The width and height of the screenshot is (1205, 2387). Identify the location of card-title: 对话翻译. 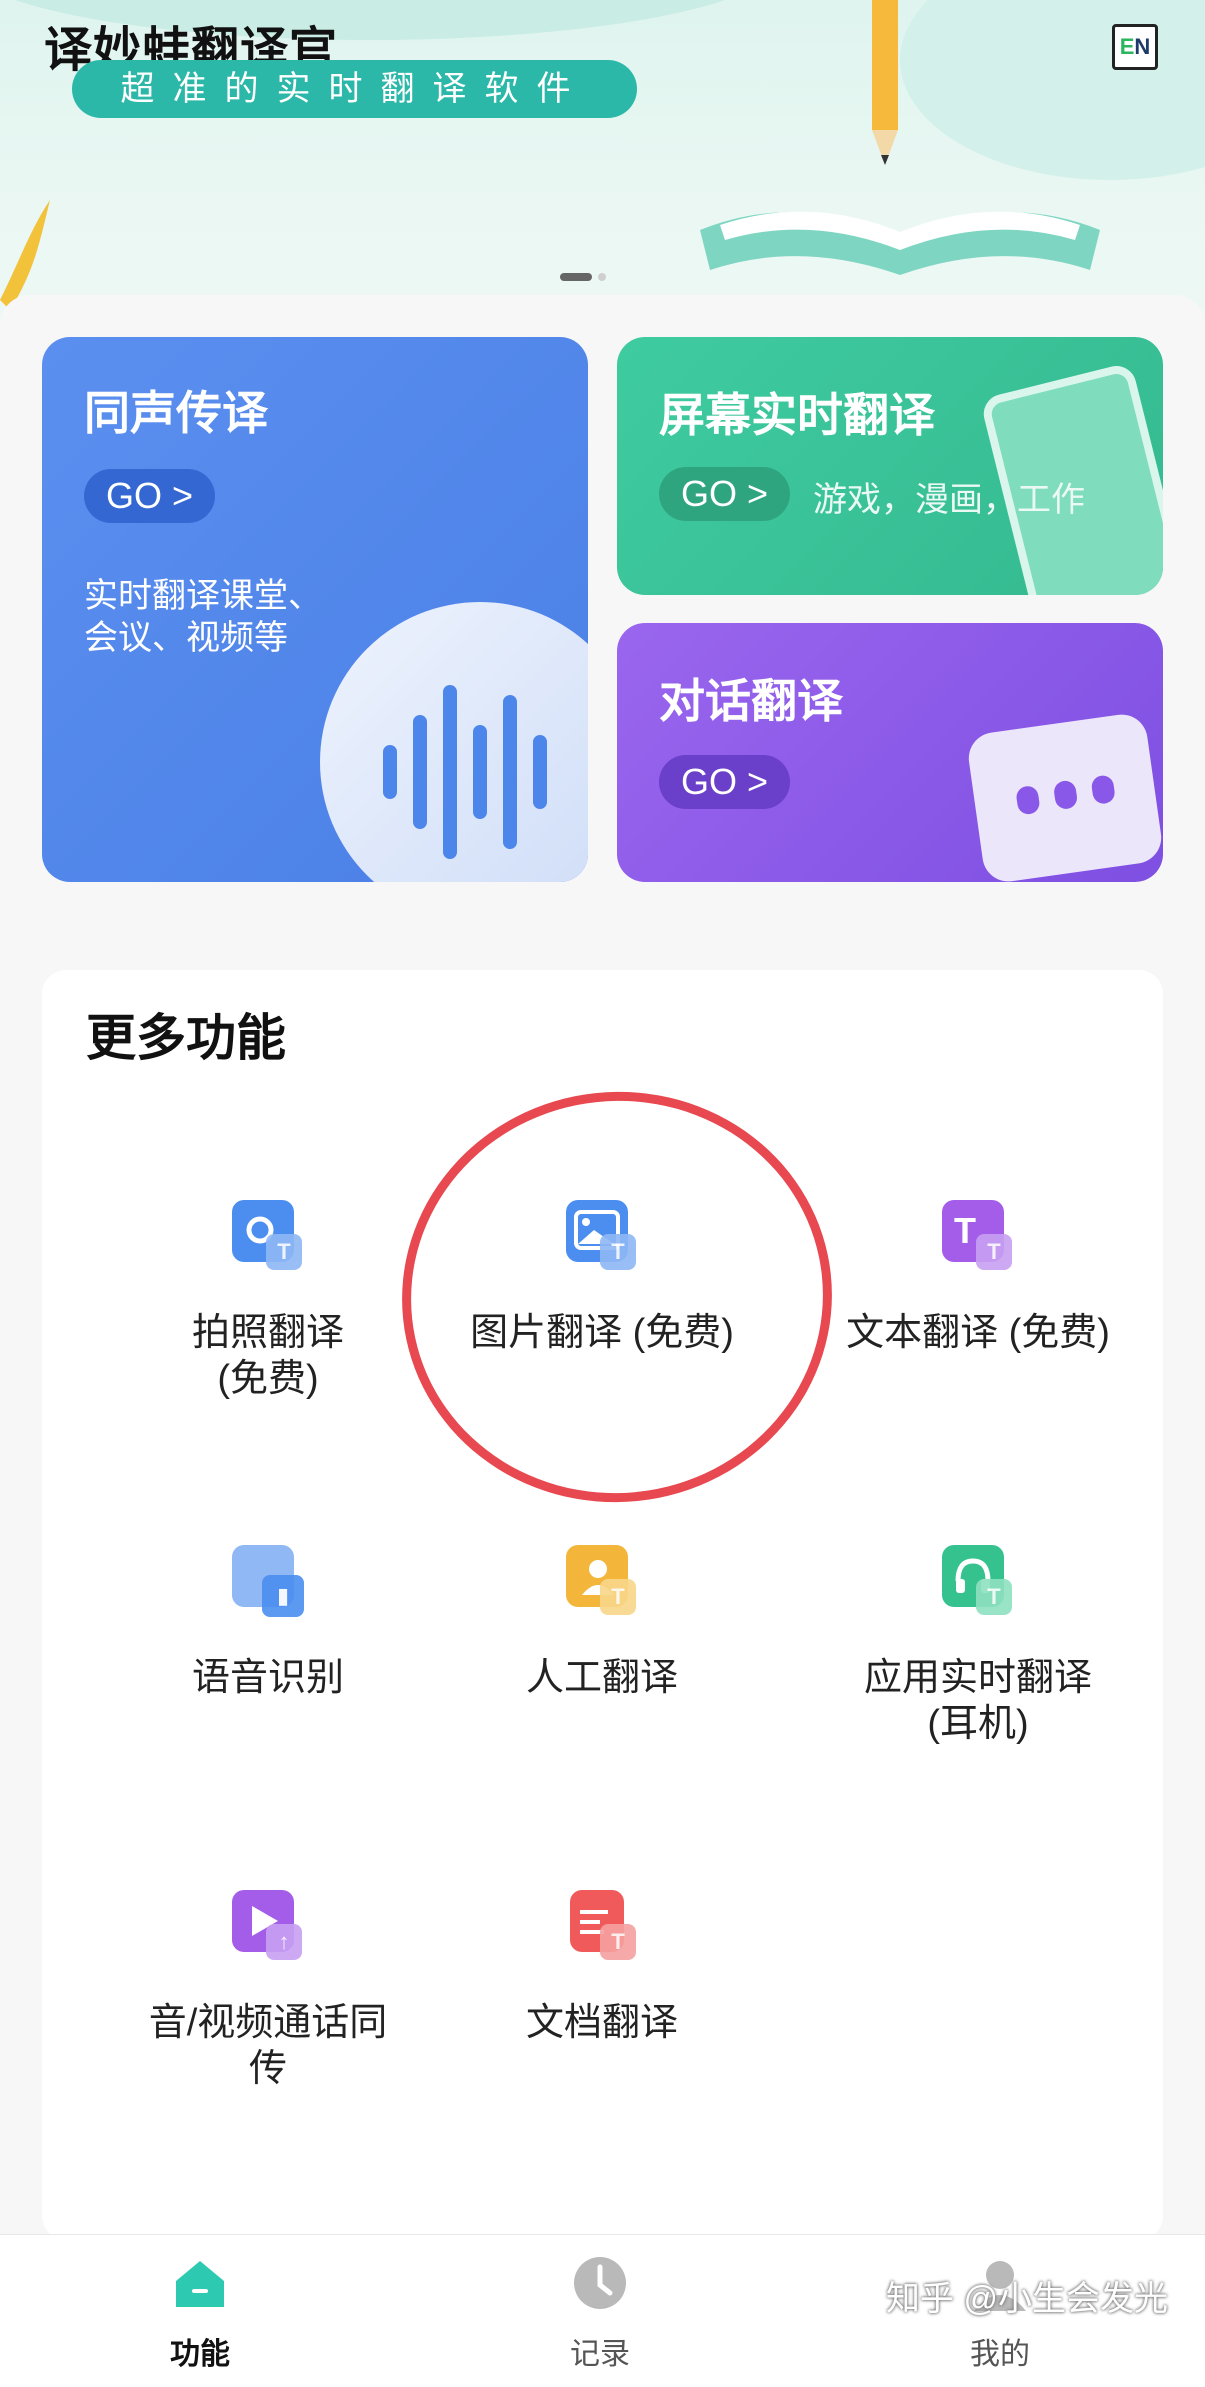
(751, 701).